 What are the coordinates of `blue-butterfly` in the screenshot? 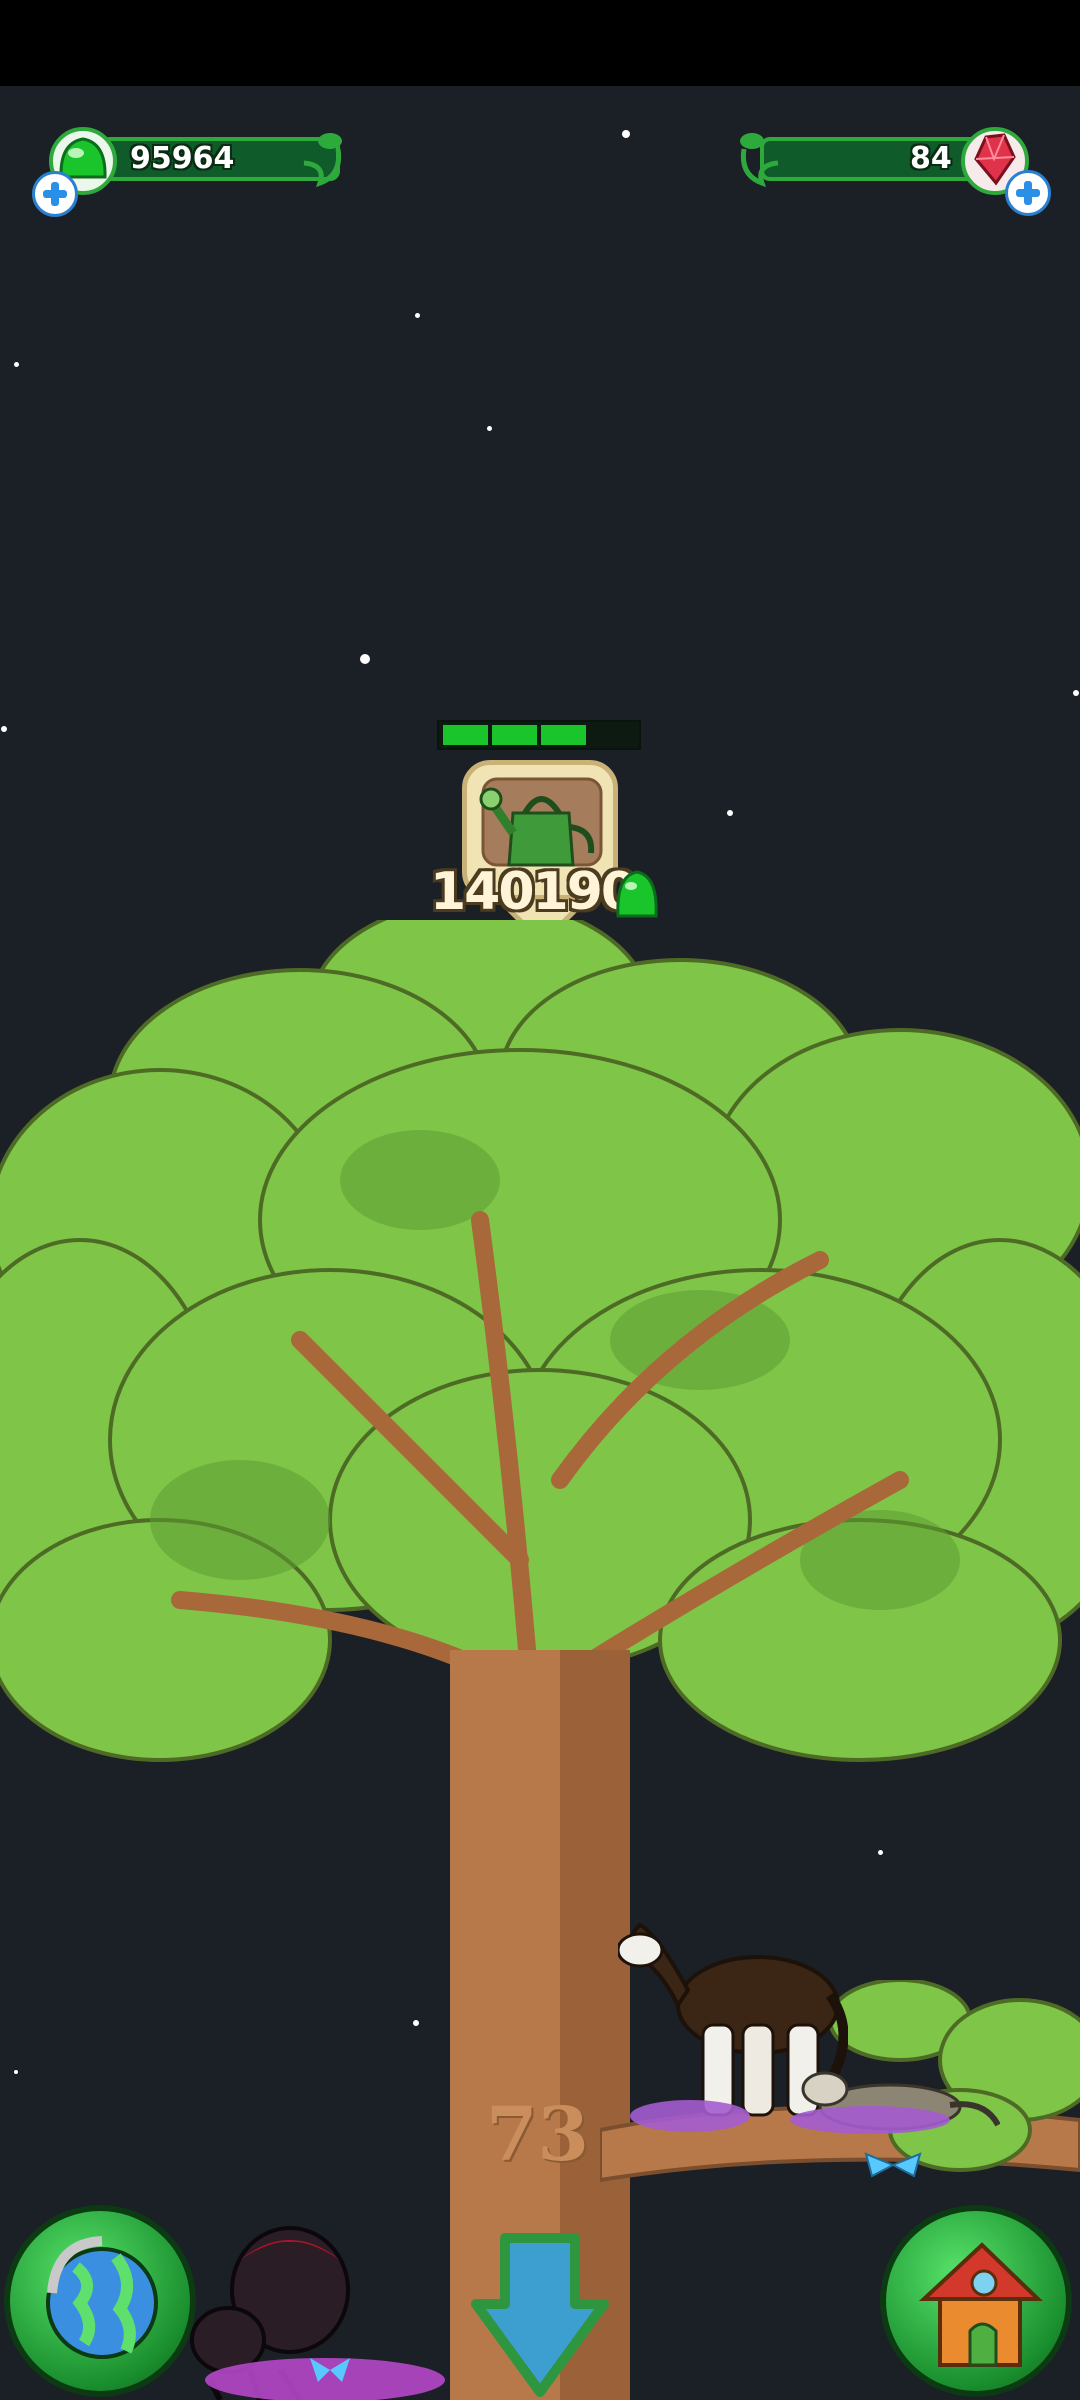 It's located at (893, 2165).